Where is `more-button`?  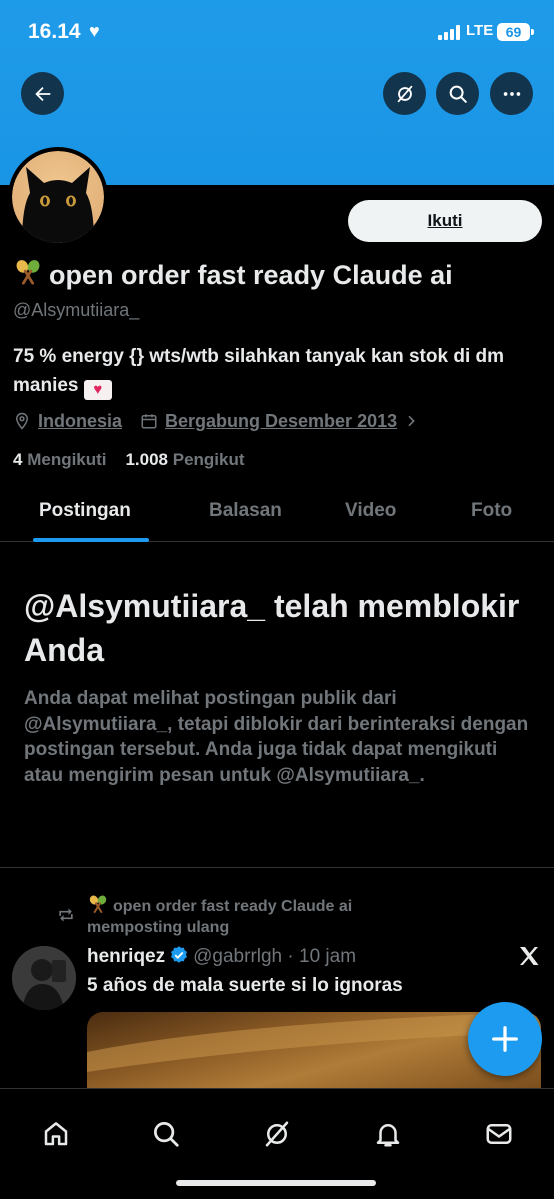
more-button is located at coordinates (511, 93).